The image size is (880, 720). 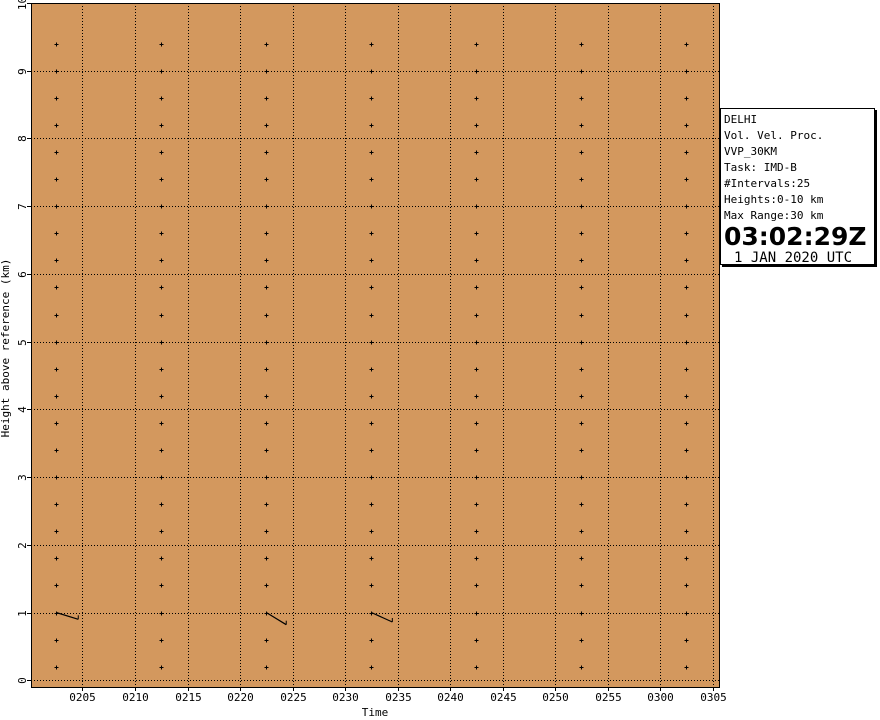 What do you see at coordinates (741, 119) in the screenshot?
I see `station-label: DELHI` at bounding box center [741, 119].